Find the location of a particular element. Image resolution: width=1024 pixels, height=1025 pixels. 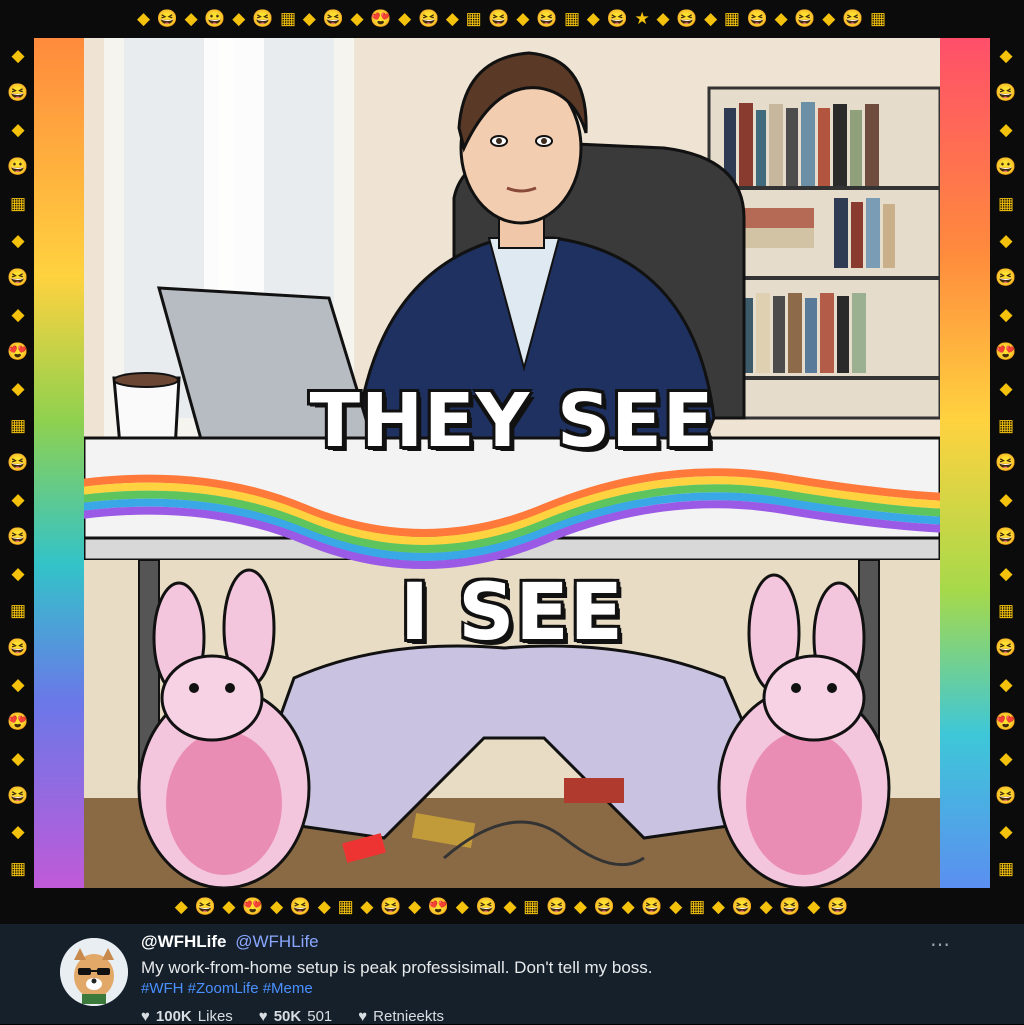

likes-count: 100K is located at coordinates (173, 1016).